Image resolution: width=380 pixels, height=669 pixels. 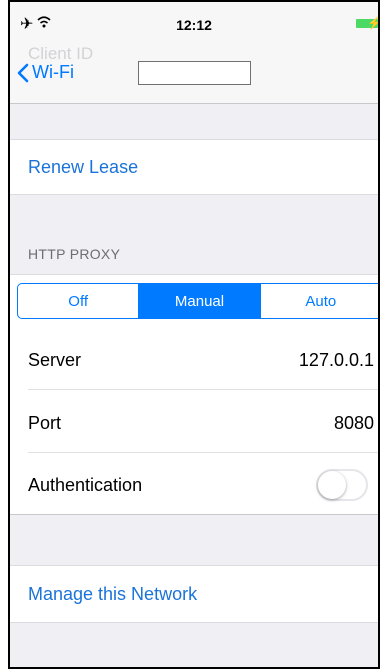 I want to click on toggle-knob, so click(x=332, y=485).